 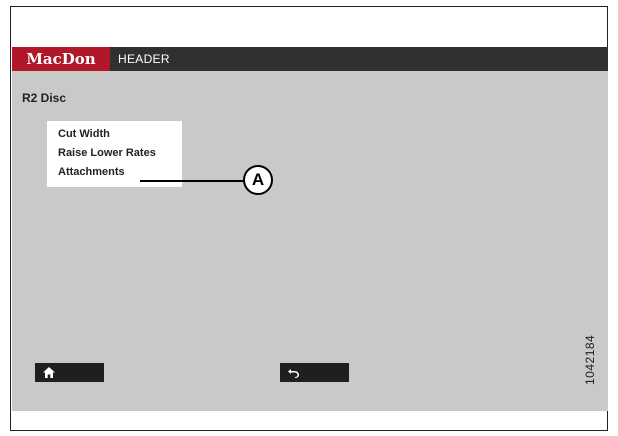 What do you see at coordinates (69, 372) in the screenshot?
I see `home-button` at bounding box center [69, 372].